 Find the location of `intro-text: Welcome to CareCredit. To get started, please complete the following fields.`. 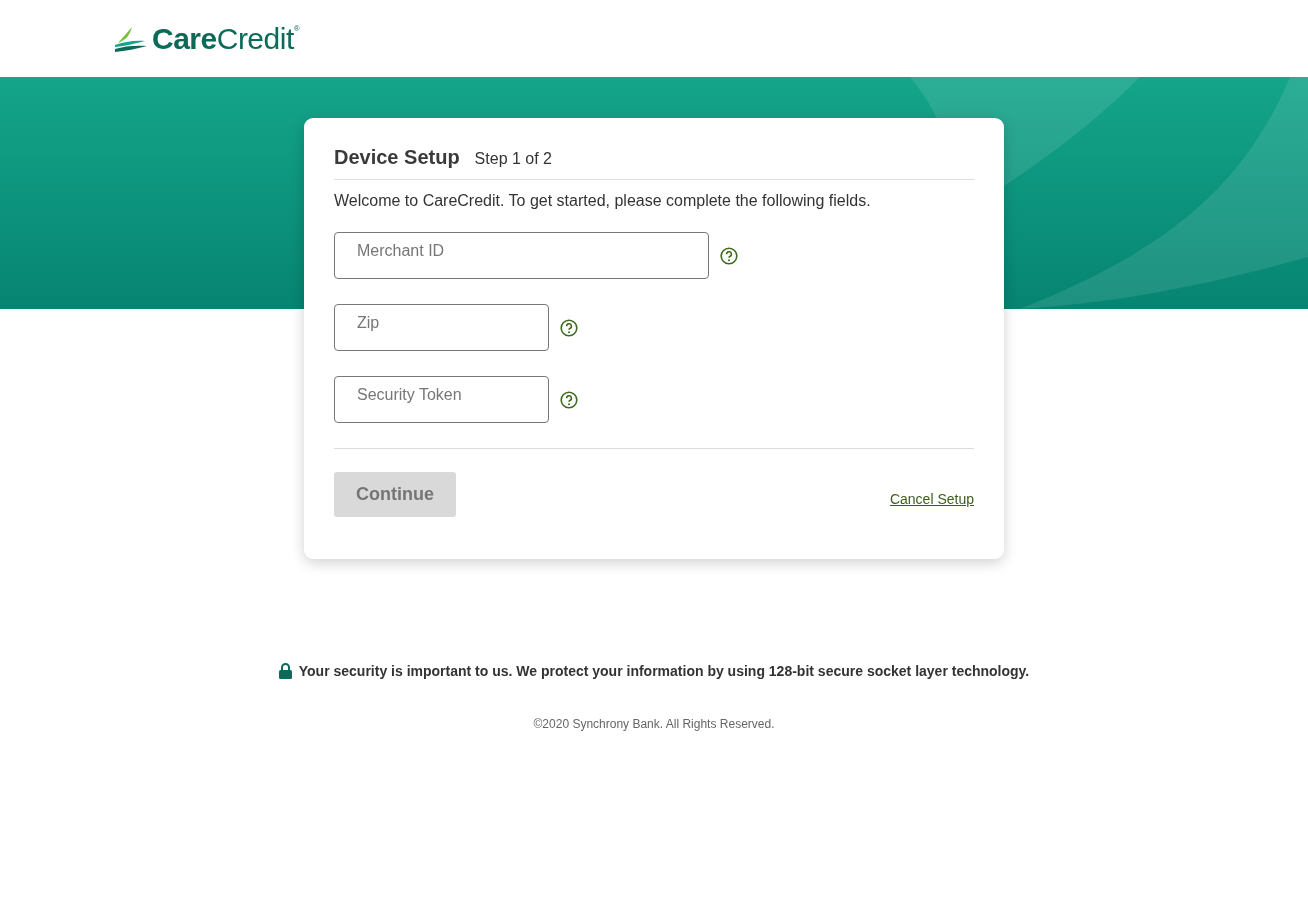

intro-text: Welcome to CareCredit. To get started, please complete the following fields. is located at coordinates (603, 201).